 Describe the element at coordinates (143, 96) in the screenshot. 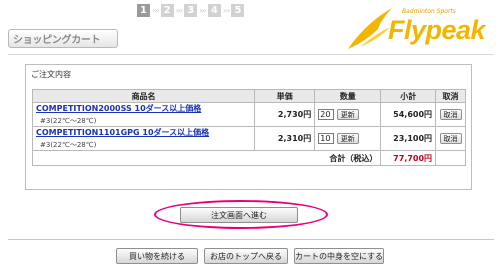

I see `col-header-name: 商品名` at that location.